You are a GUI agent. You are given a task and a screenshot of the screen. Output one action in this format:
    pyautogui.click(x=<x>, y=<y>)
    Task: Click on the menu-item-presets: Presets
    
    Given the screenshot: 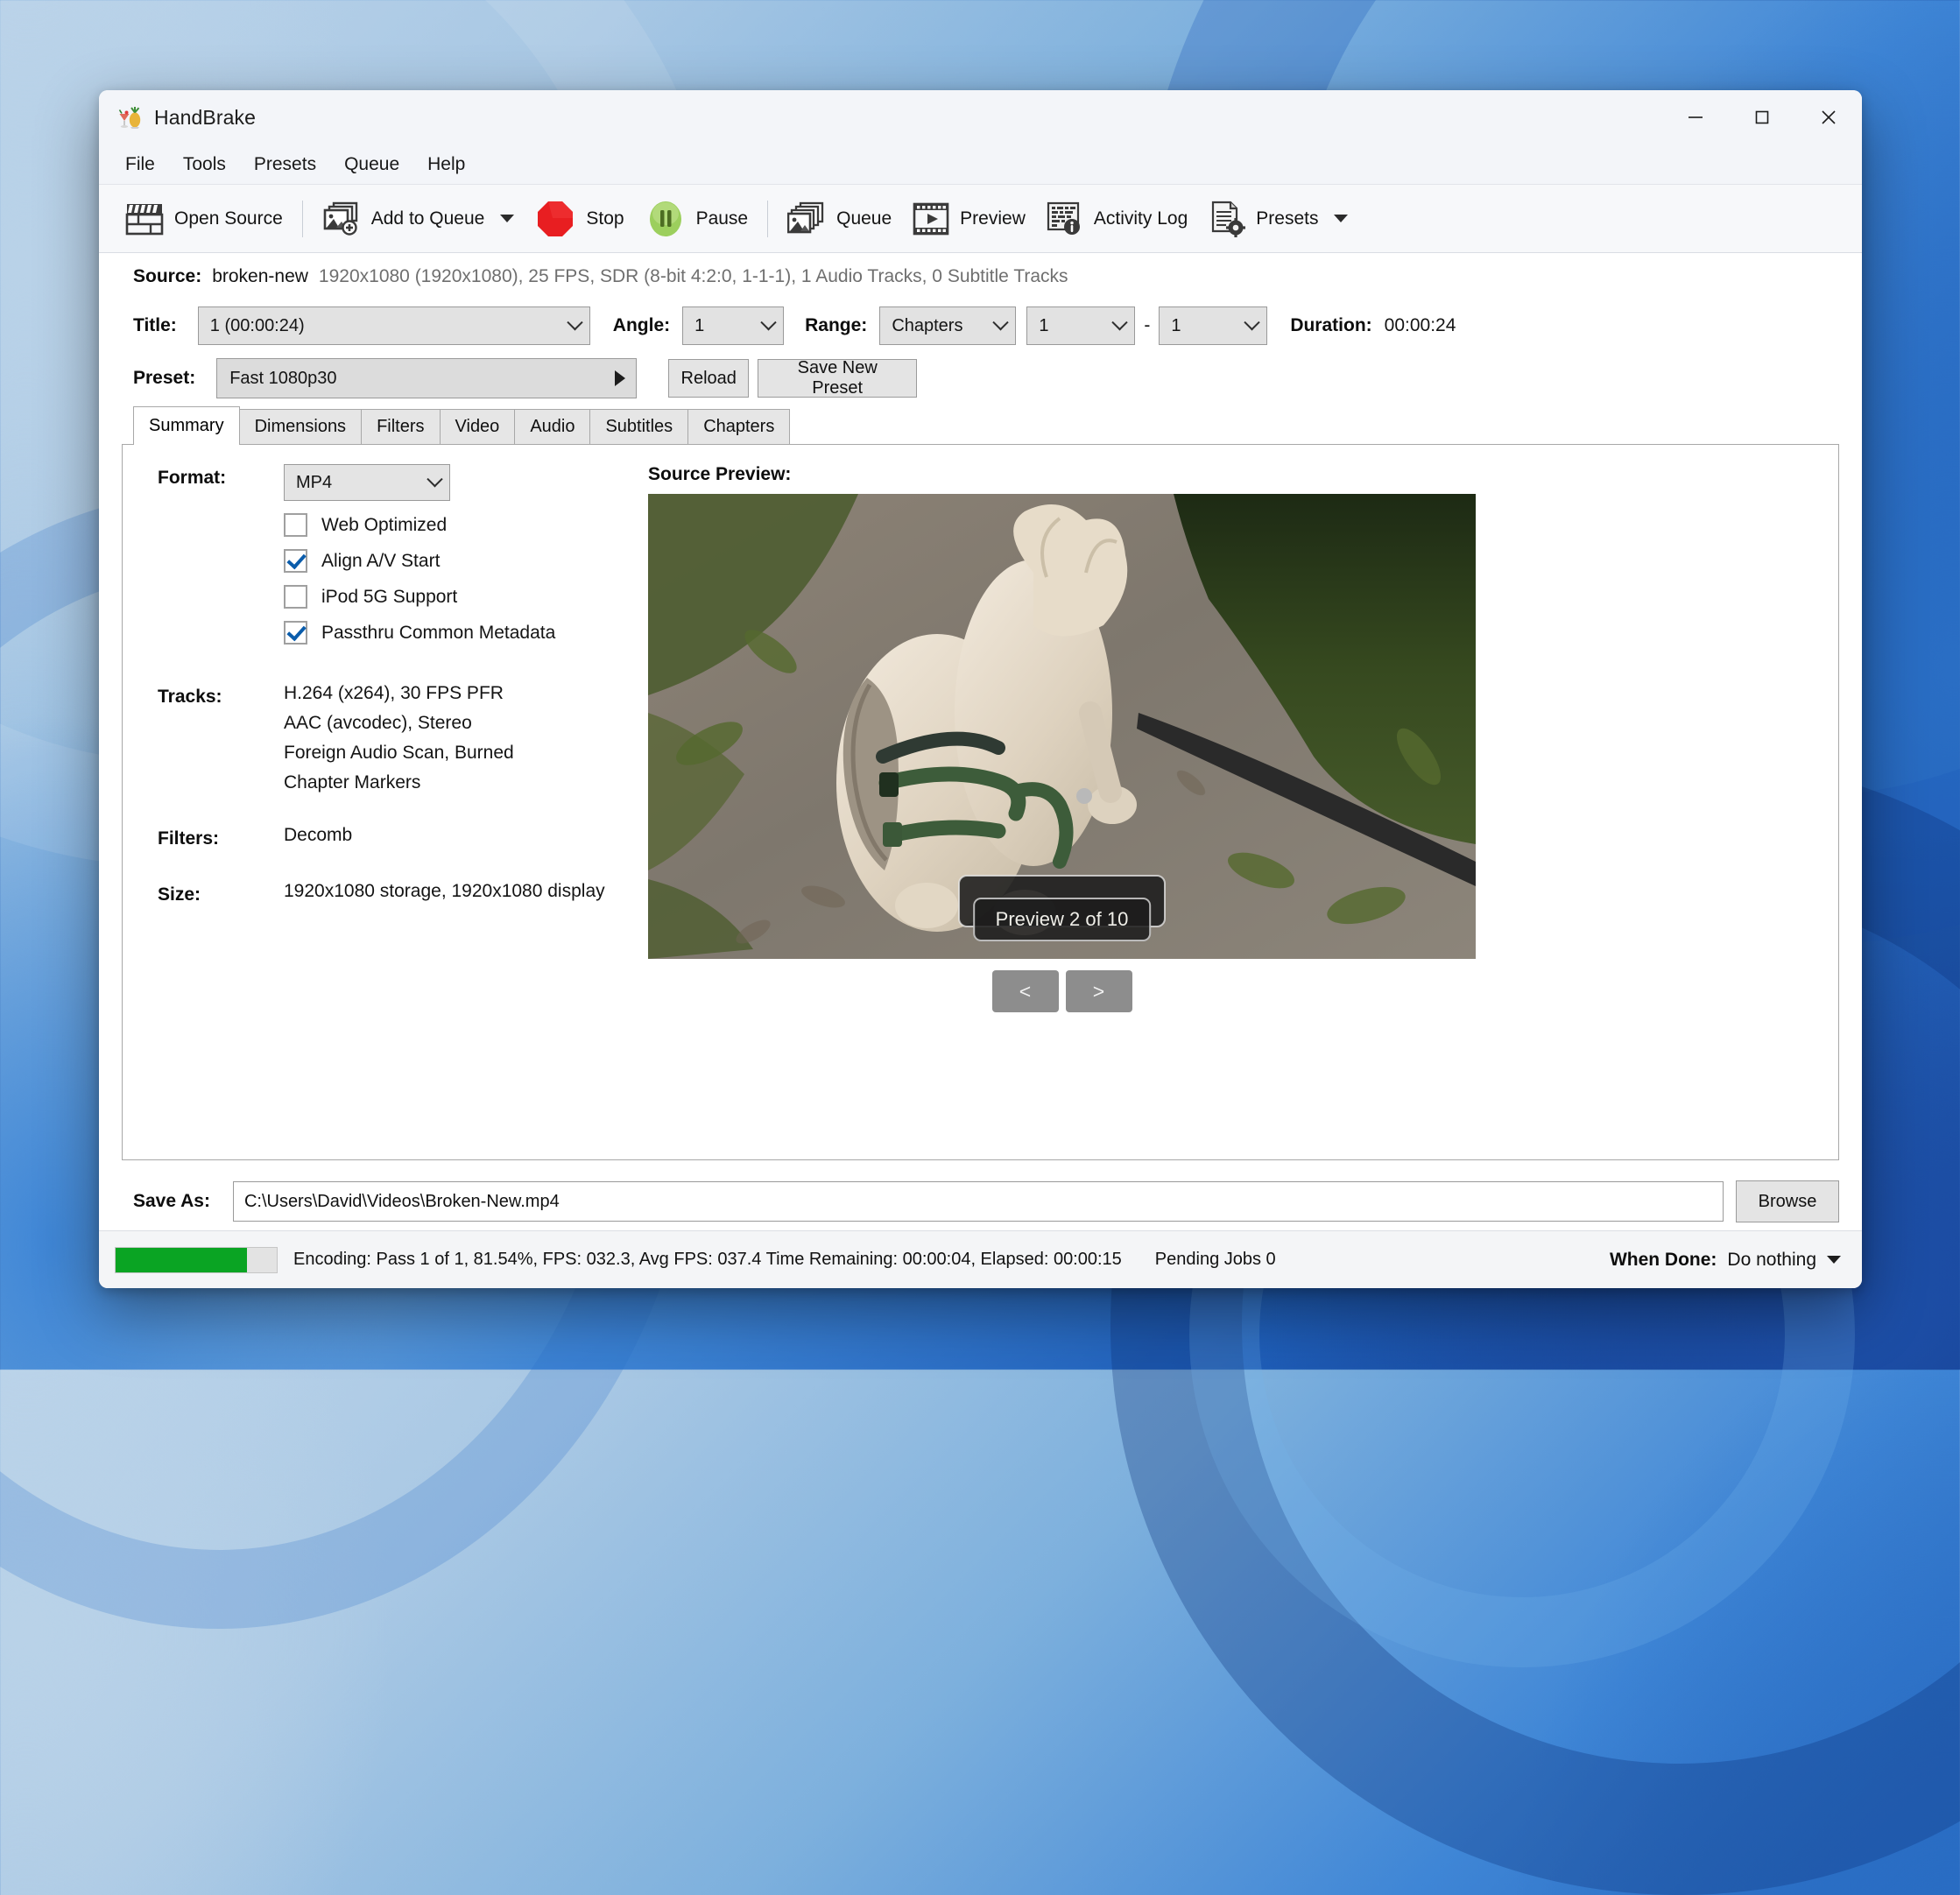 What is the action you would take?
    pyautogui.click(x=285, y=165)
    